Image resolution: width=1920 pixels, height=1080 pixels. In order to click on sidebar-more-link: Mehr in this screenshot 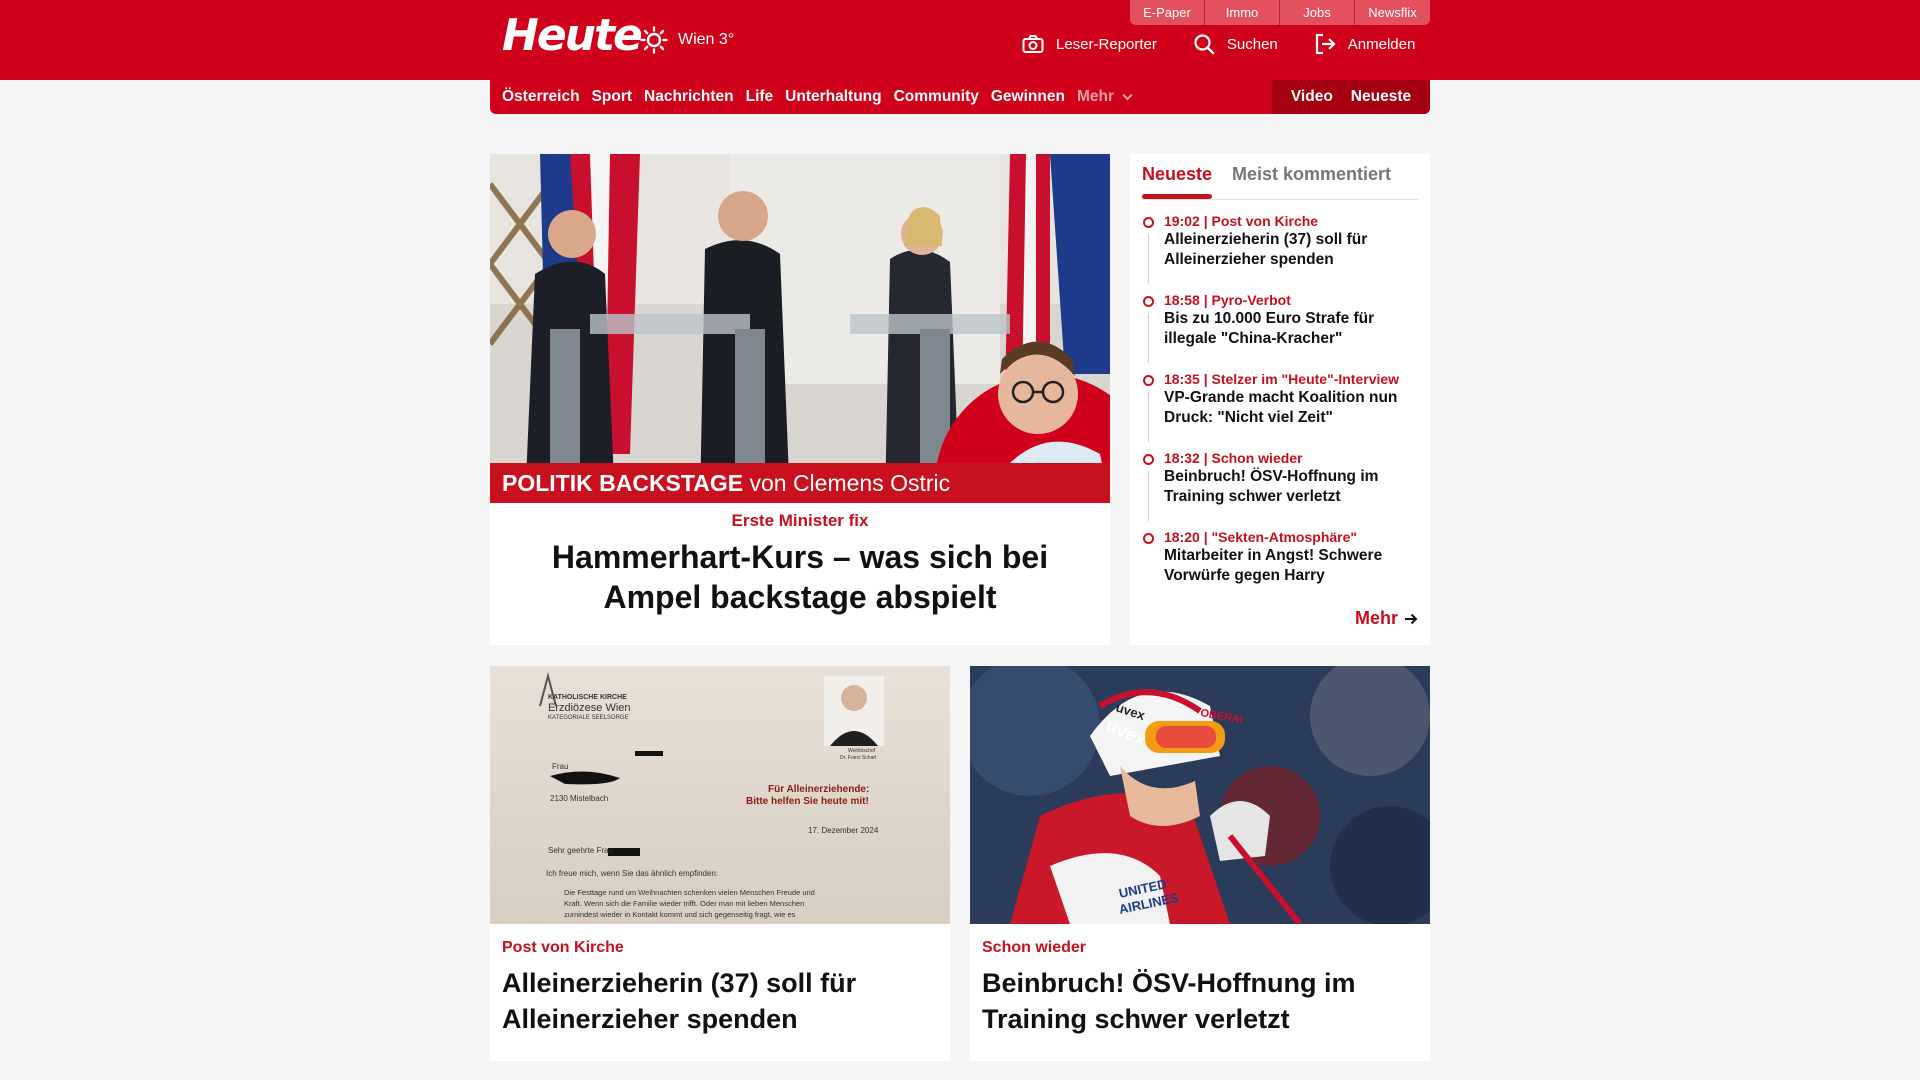, I will do `click(1386, 618)`.